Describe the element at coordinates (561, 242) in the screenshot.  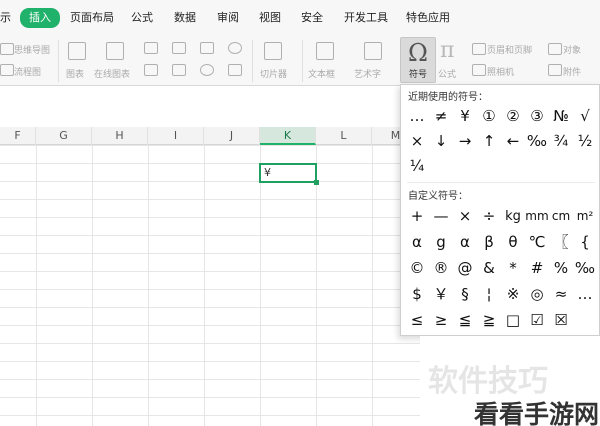
I see `symbol-item: 〖` at that location.